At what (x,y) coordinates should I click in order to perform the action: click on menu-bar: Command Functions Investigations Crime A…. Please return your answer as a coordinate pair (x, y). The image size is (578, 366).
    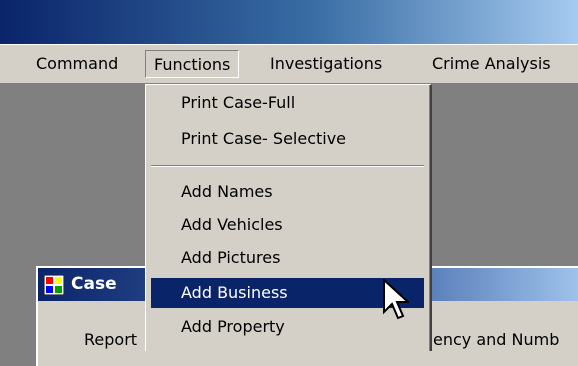
    Looking at the image, I should click on (289, 64).